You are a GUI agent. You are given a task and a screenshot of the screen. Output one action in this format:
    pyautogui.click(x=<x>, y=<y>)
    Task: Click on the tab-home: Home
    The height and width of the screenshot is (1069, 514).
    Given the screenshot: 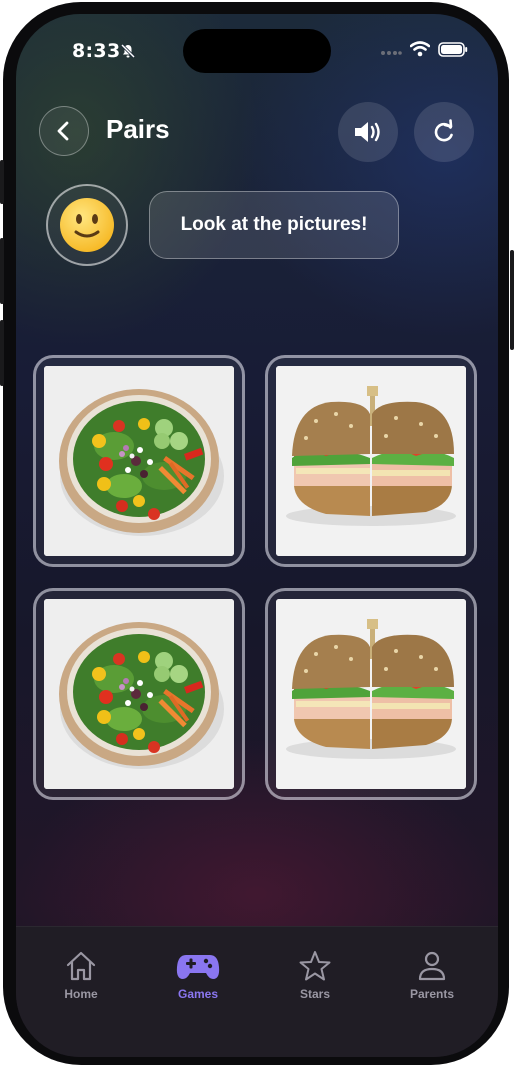 What is the action you would take?
    pyautogui.click(x=81, y=979)
    